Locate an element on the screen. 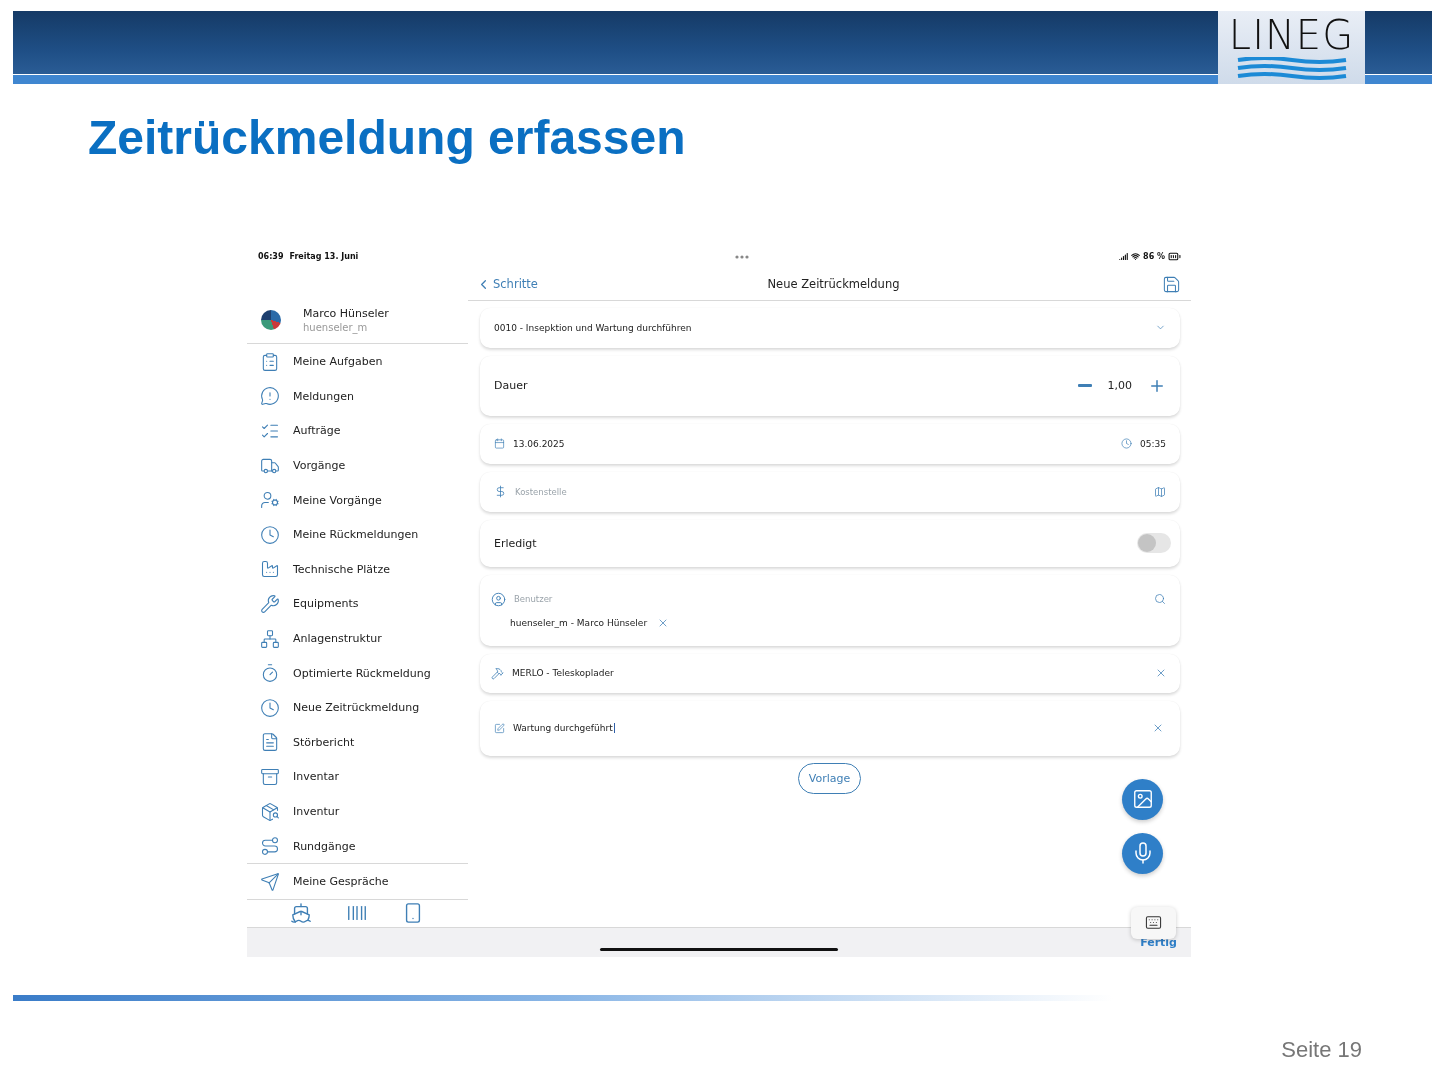 This screenshot has width=1440, height=1080. menu-item: Aufträge is located at coordinates (357, 431).